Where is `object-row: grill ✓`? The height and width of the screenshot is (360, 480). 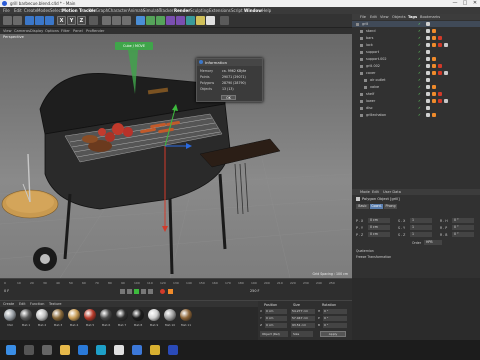 object-row: grill ✓ is located at coordinates (416, 24).